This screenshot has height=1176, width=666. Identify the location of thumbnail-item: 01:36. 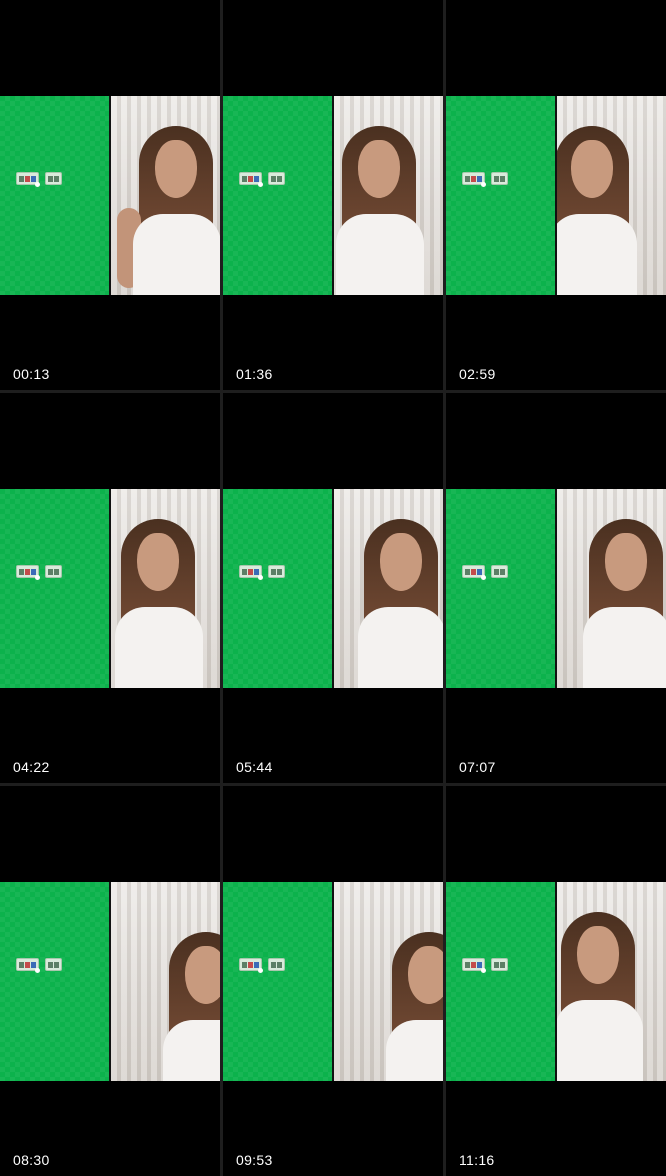
(333, 195).